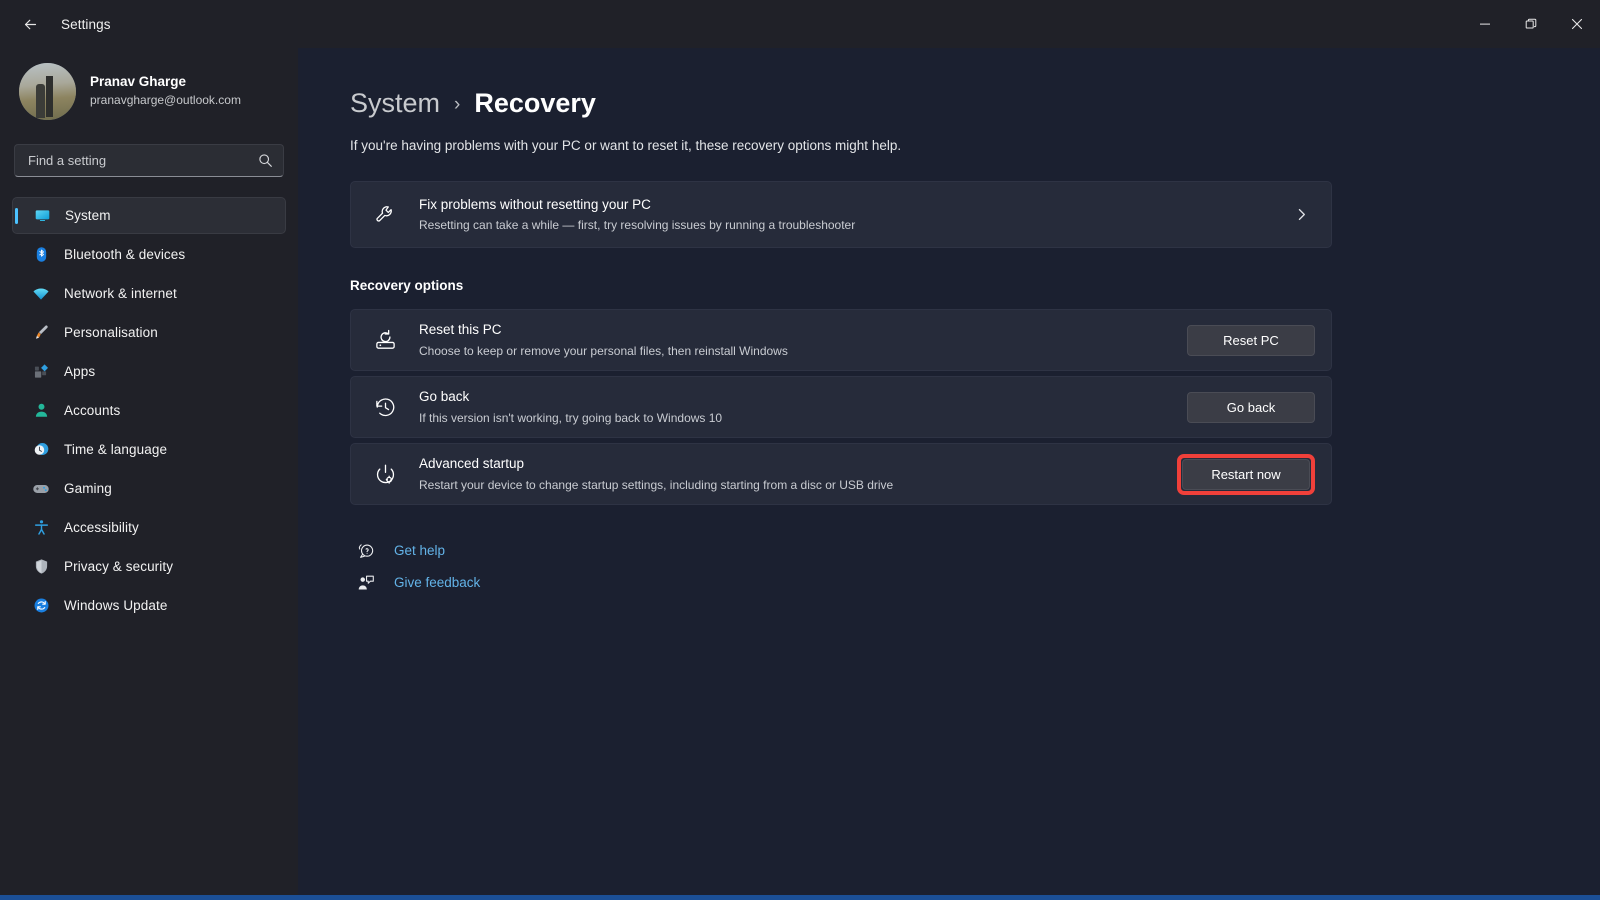 Image resolution: width=1600 pixels, height=900 pixels. What do you see at coordinates (385, 407) in the screenshot?
I see `history-icon` at bounding box center [385, 407].